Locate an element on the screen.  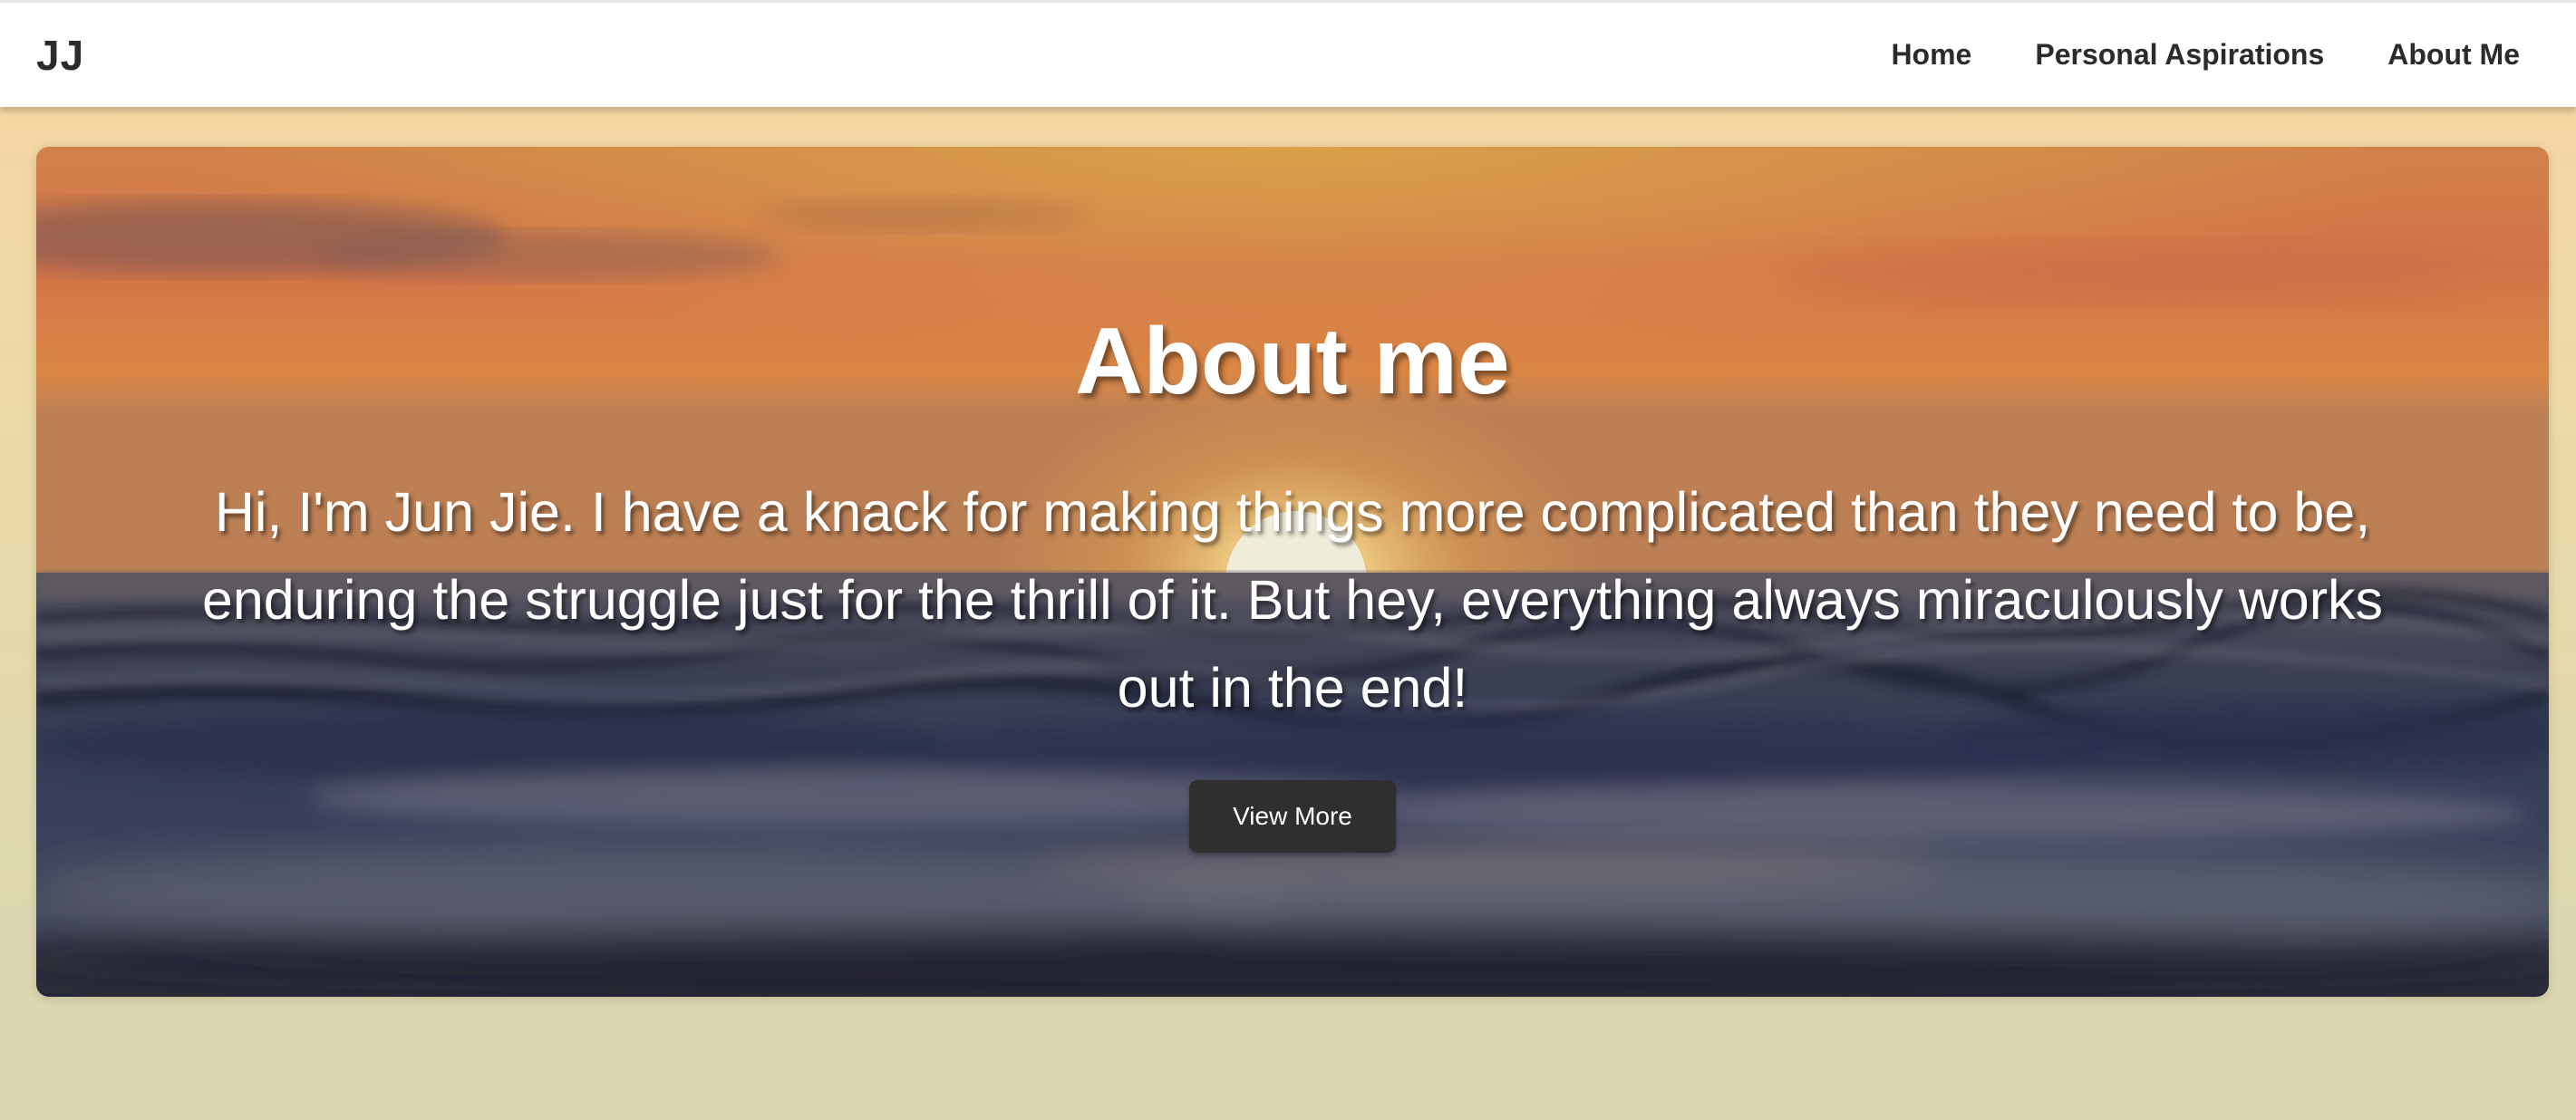
navbar: JJ Home Personal Aspirations About Me is located at coordinates (1288, 54).